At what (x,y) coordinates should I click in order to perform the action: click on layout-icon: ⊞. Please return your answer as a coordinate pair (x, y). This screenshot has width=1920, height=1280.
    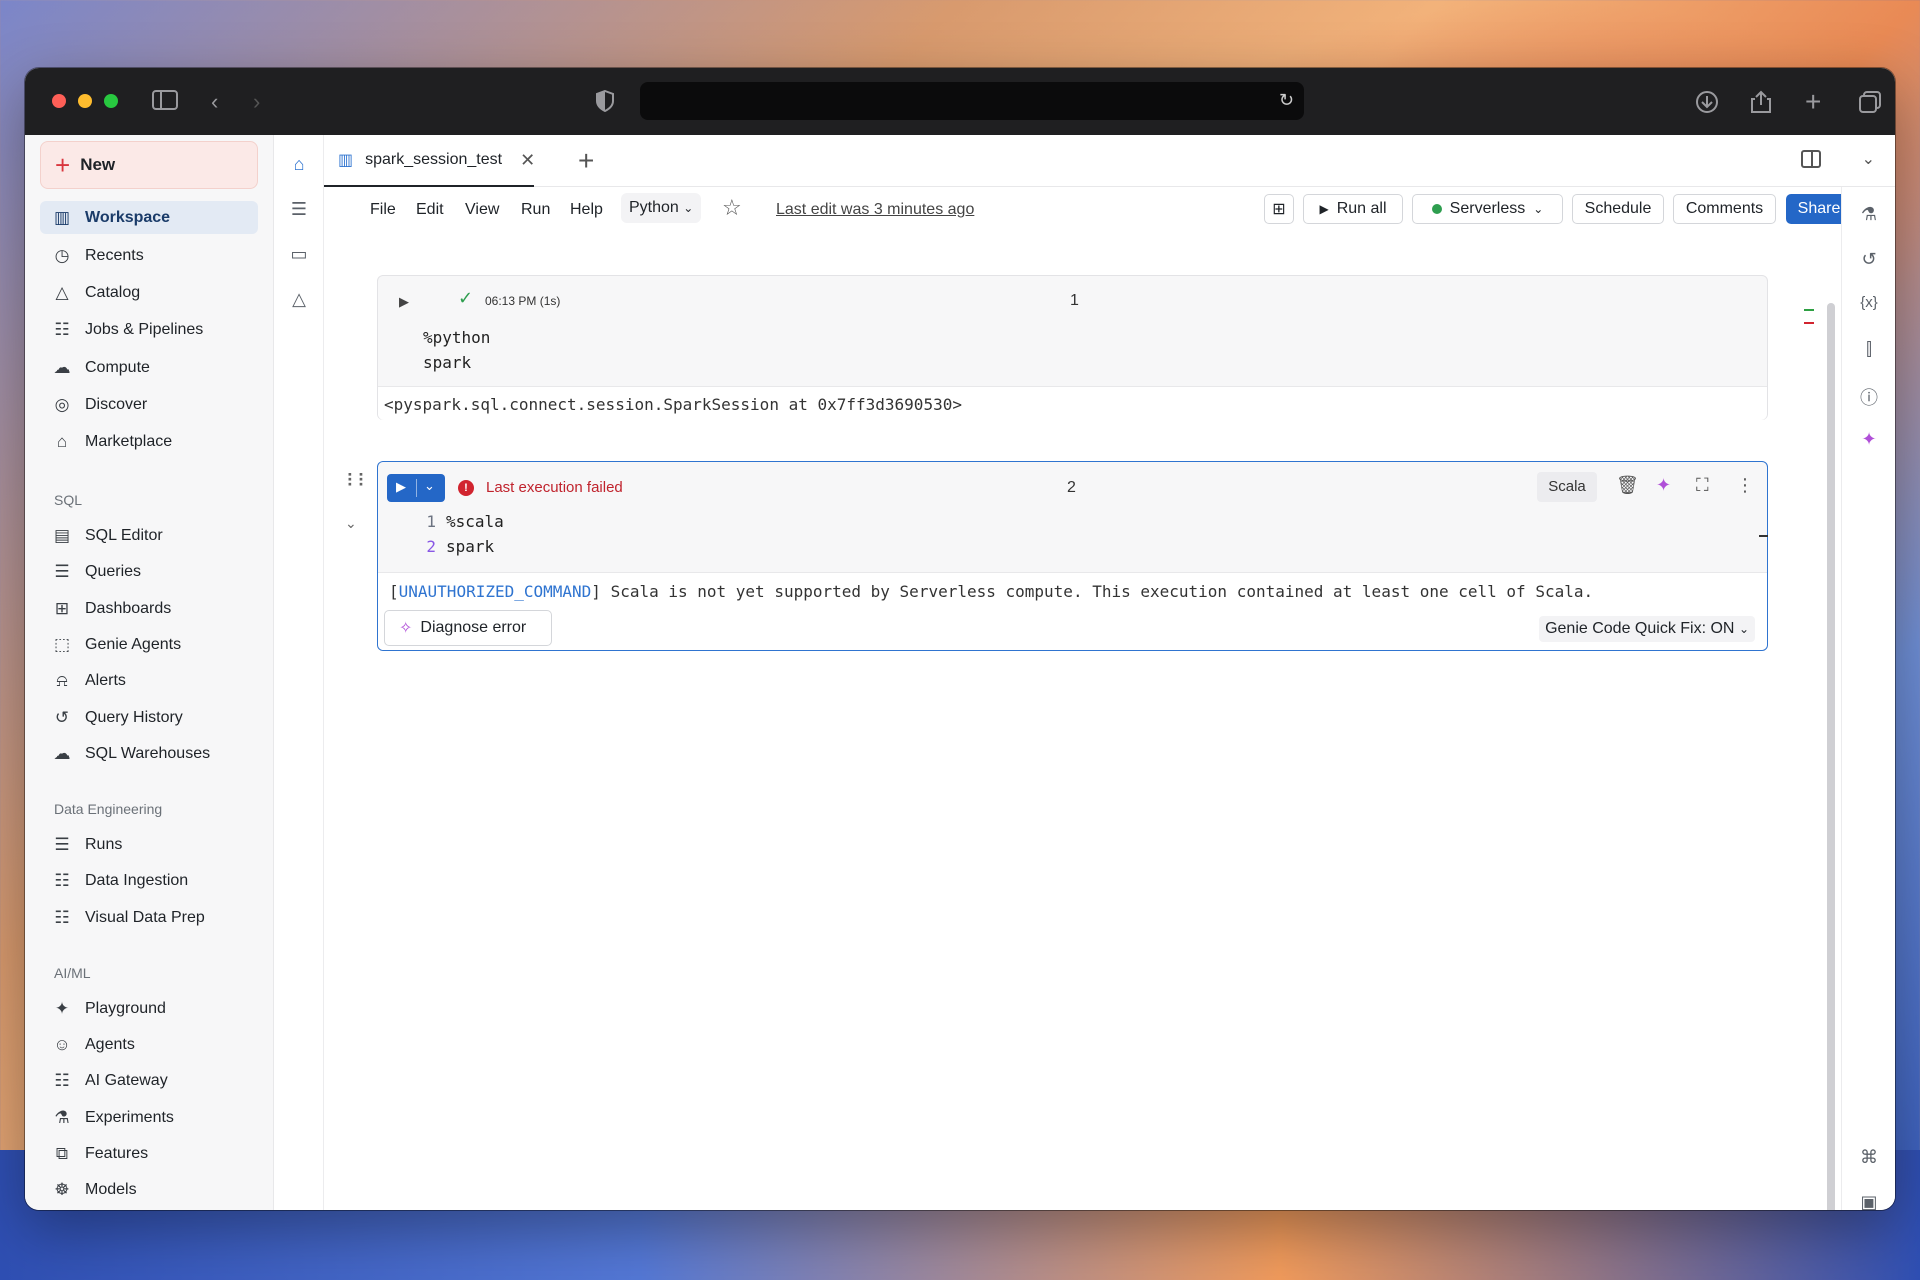
    Looking at the image, I should click on (1279, 209).